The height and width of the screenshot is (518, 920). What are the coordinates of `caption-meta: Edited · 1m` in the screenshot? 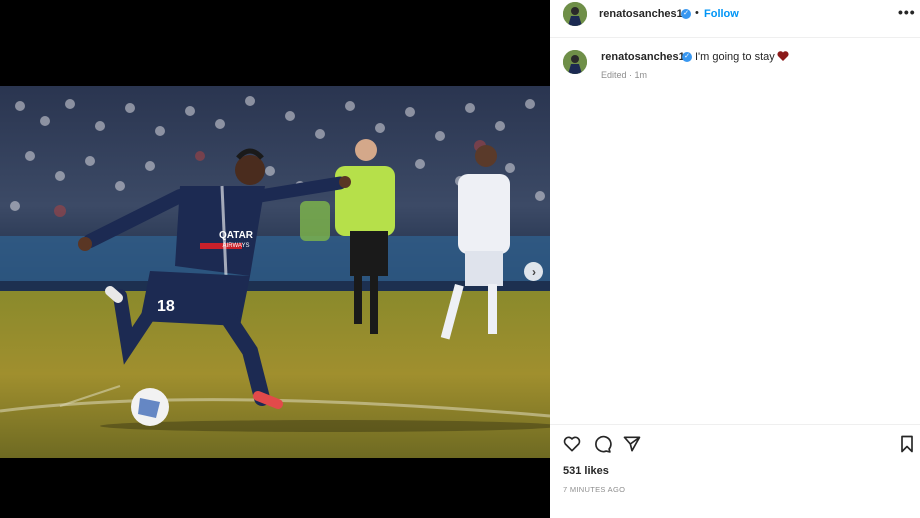 It's located at (624, 75).